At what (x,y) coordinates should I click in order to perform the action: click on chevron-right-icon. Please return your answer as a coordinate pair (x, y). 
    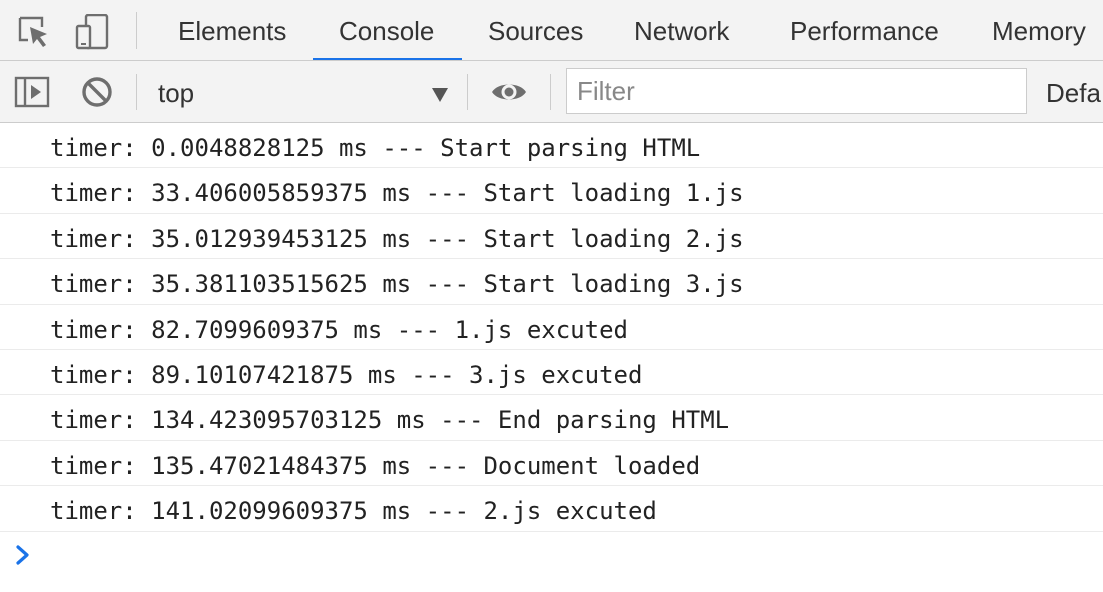
    Looking at the image, I should click on (22, 555).